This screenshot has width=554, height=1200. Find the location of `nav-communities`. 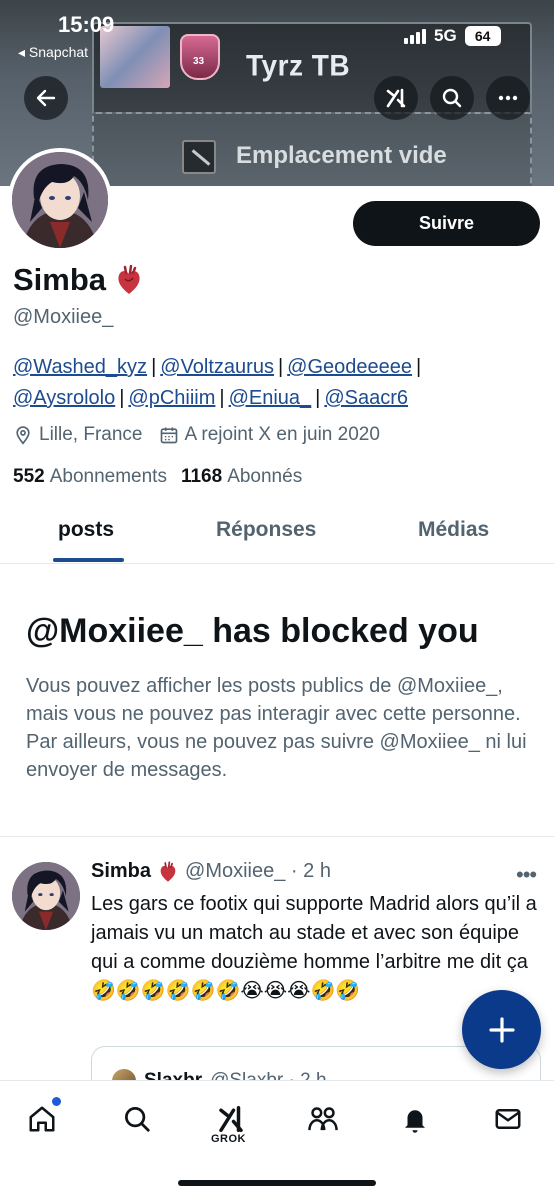

nav-communities is located at coordinates (323, 1119).